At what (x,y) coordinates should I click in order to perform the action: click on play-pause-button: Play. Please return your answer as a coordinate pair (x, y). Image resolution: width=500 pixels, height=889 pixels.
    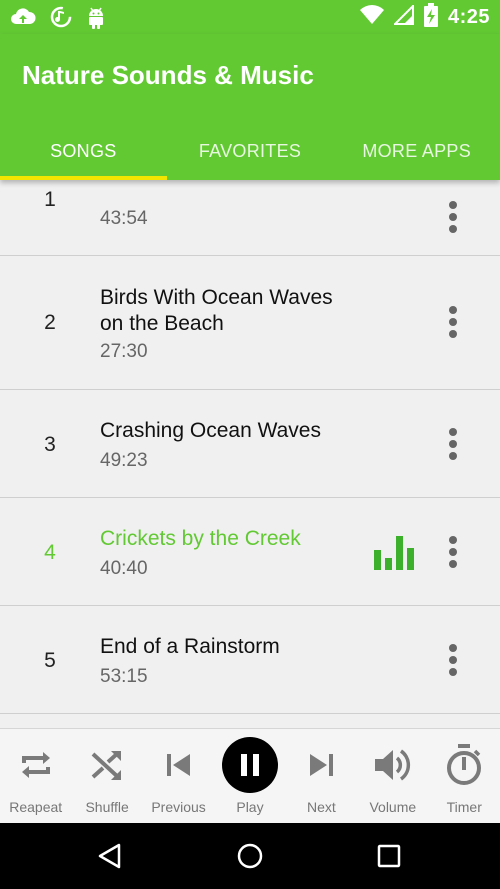
    Looking at the image, I should click on (249, 776).